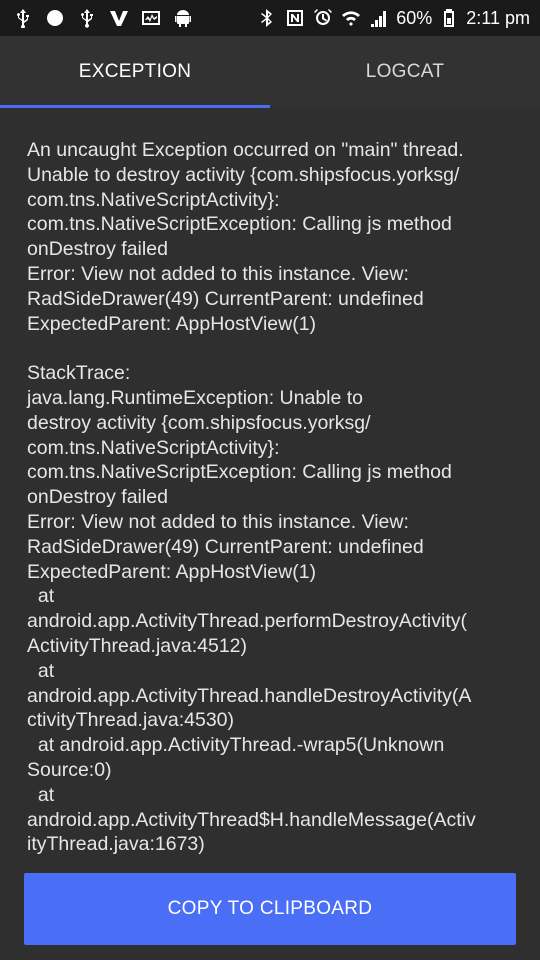 Image resolution: width=540 pixels, height=960 pixels. What do you see at coordinates (151, 18) in the screenshot?
I see `activity-icon` at bounding box center [151, 18].